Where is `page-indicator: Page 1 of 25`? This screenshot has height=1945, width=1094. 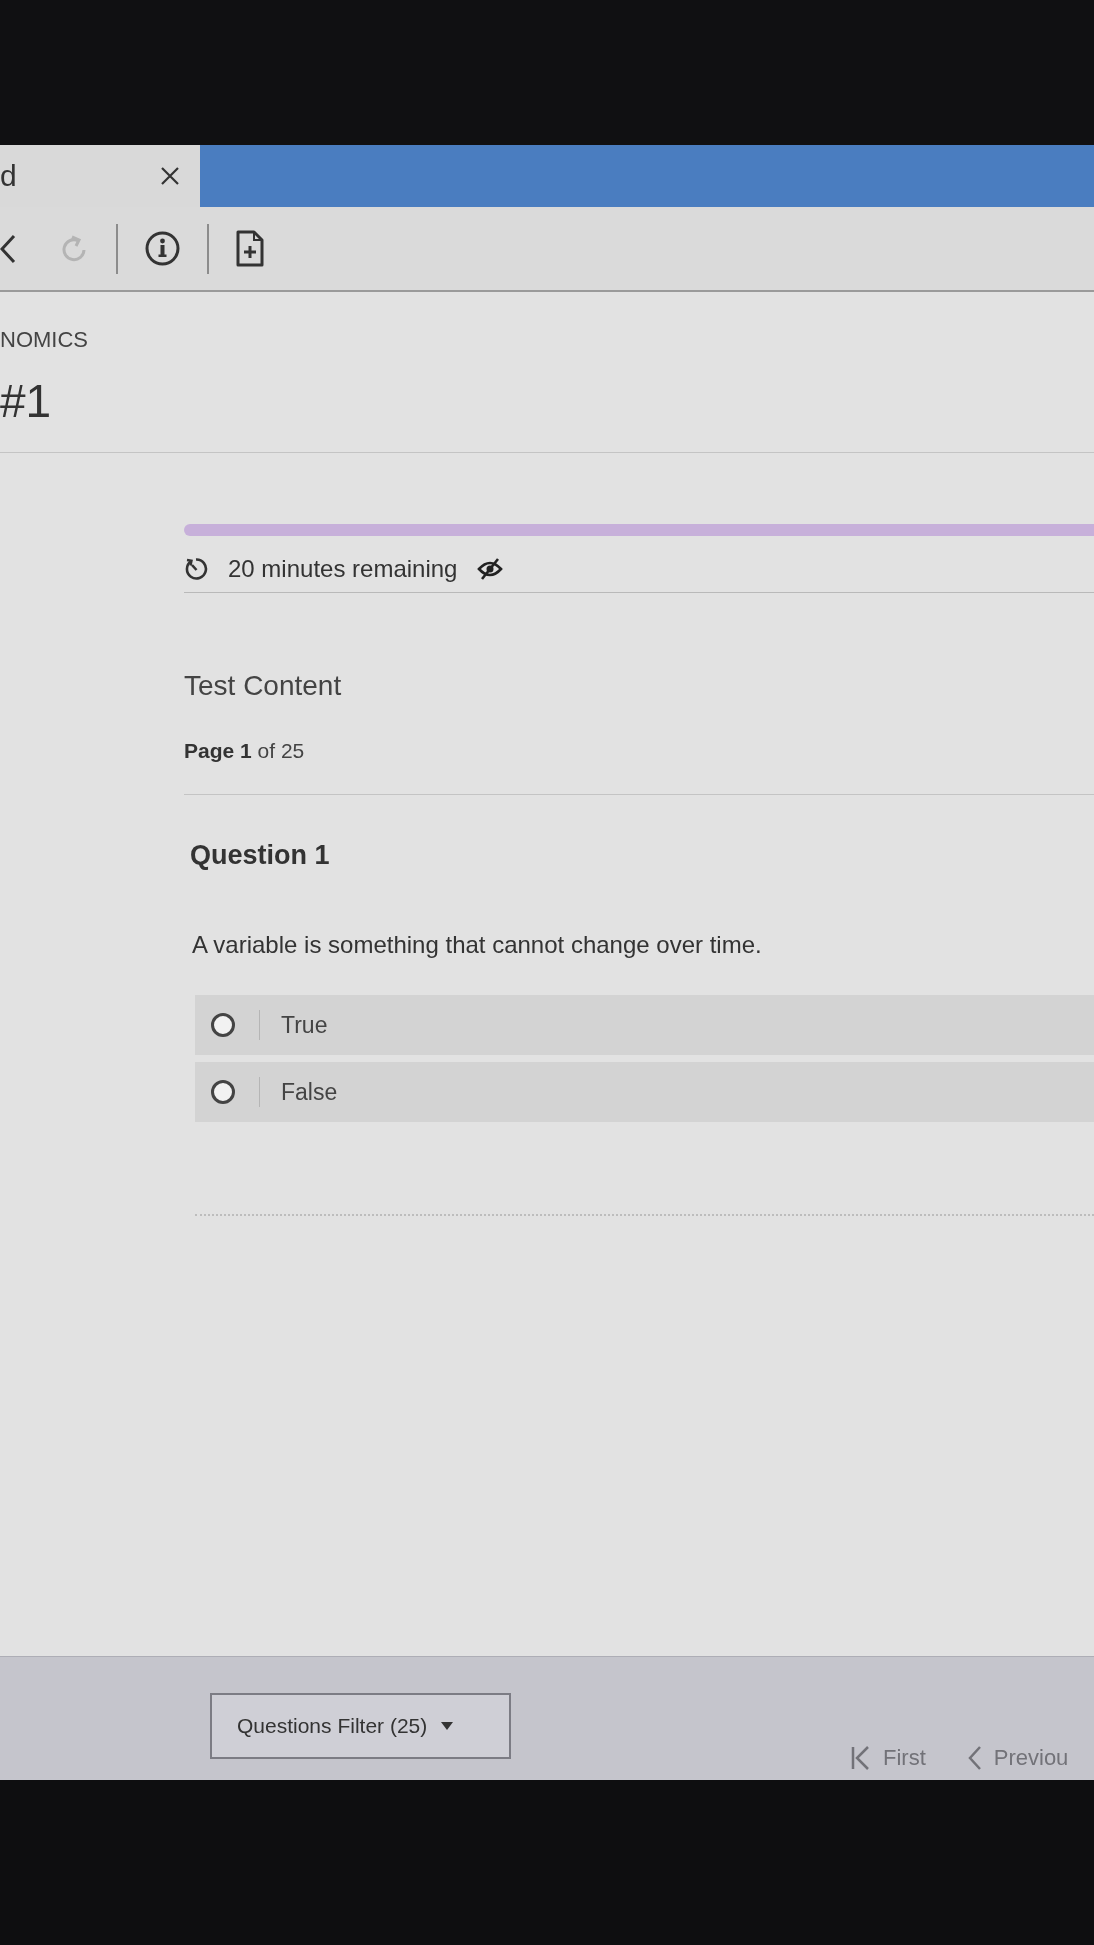 page-indicator: Page 1 of 25 is located at coordinates (244, 750).